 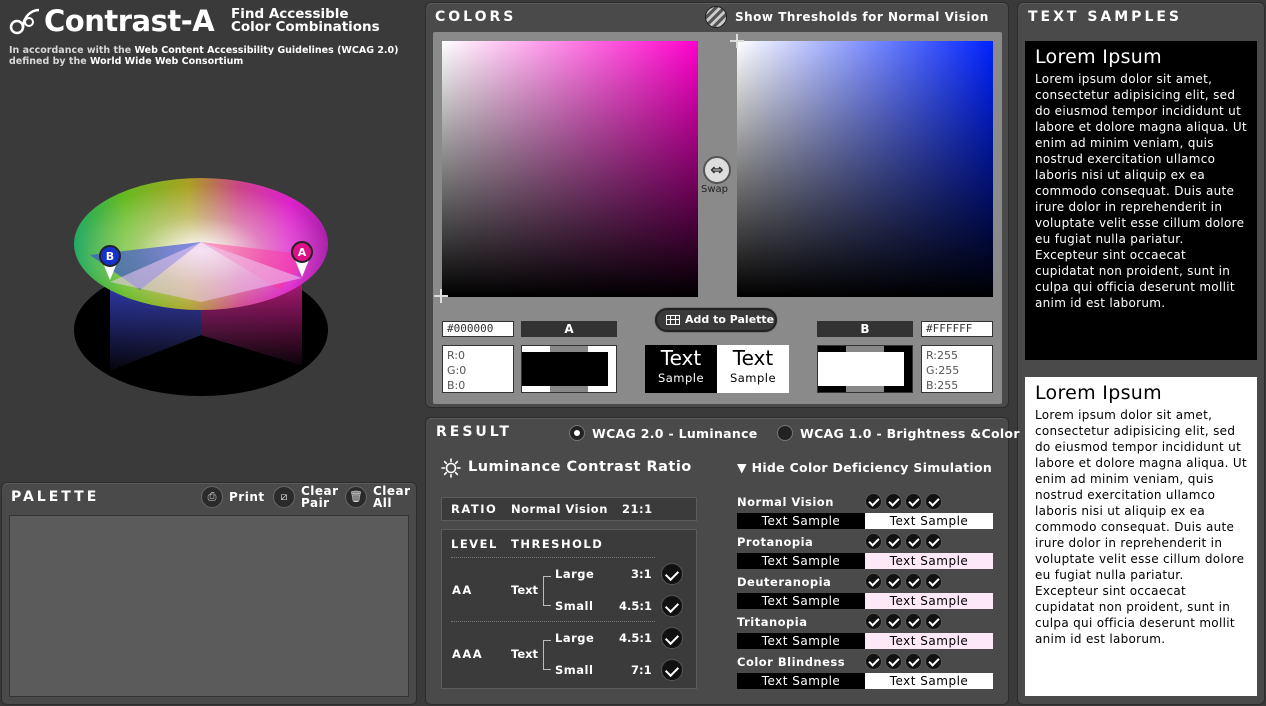 I want to click on ratio-label: RATIO, so click(x=474, y=509).